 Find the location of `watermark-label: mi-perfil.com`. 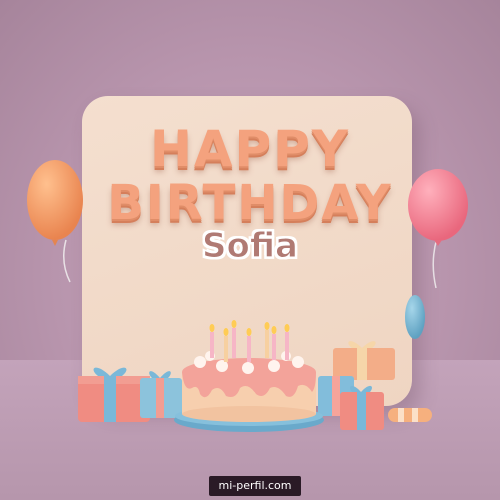

watermark-label: mi-perfil.com is located at coordinates (255, 486).